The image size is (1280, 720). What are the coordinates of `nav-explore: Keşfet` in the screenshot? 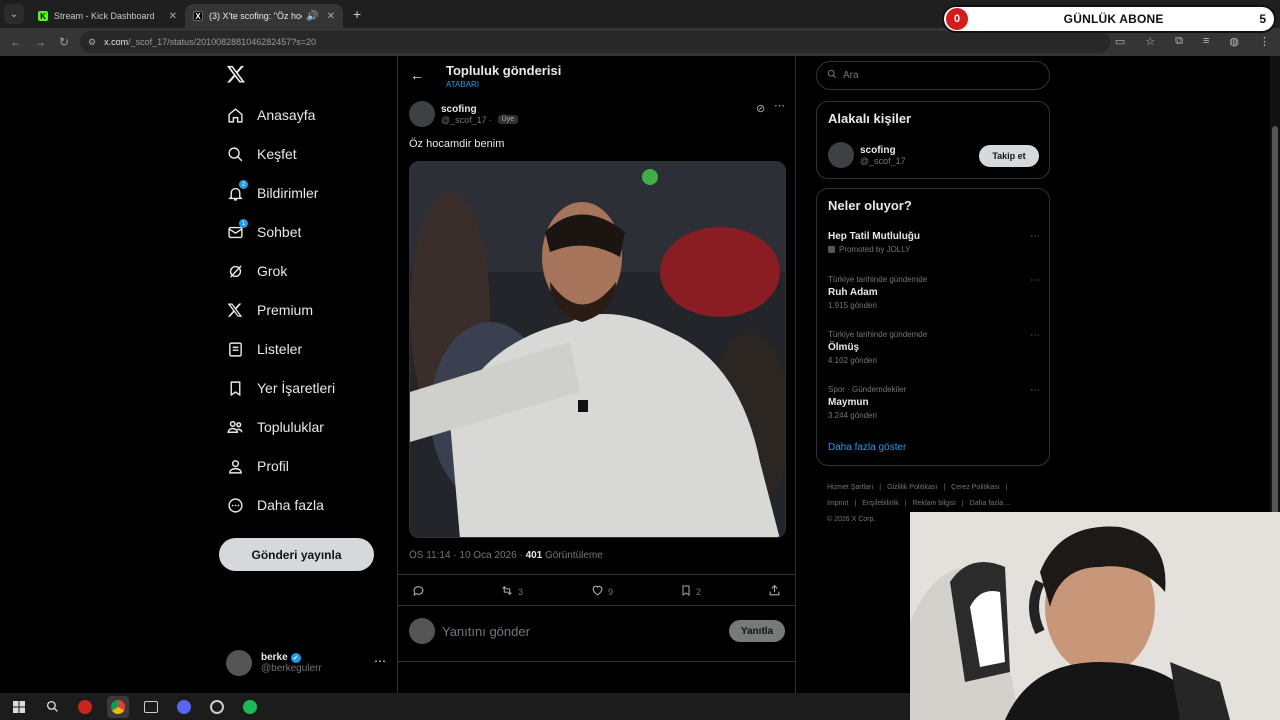 It's located at (261, 154).